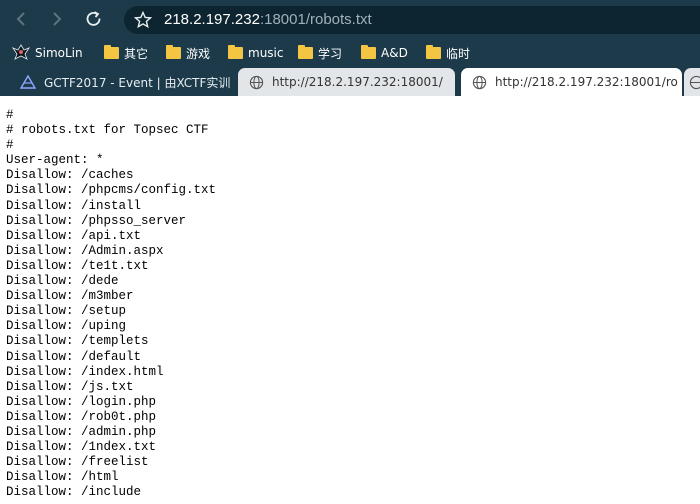 This screenshot has height=504, width=700. I want to click on bookmark-label: 学习, so click(330, 53).